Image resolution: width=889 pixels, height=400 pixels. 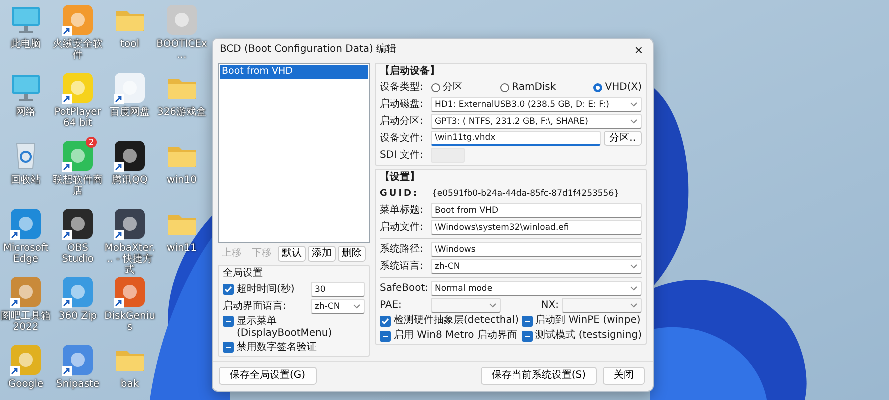 What do you see at coordinates (536, 227) in the screenshot?
I see `text-field: \Windows\system32\winload.efi` at bounding box center [536, 227].